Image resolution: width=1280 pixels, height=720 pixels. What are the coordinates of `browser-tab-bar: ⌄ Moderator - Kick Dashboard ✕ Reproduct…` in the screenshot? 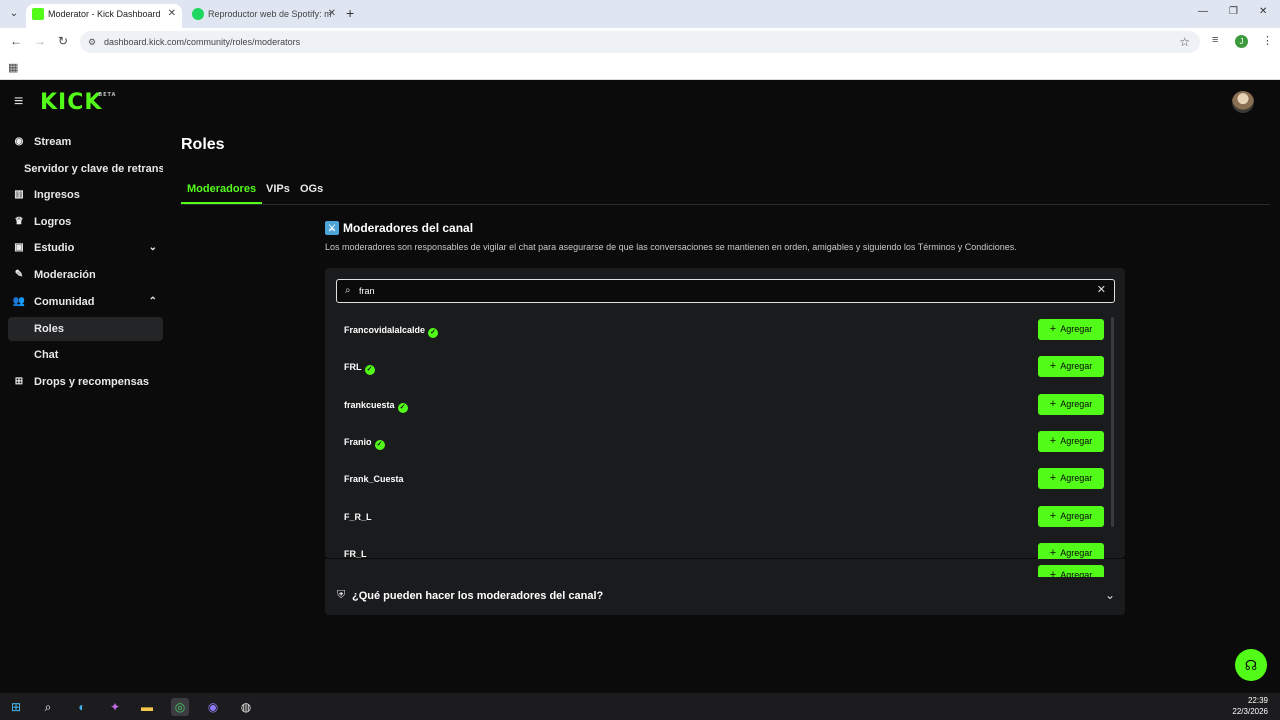 It's located at (640, 14).